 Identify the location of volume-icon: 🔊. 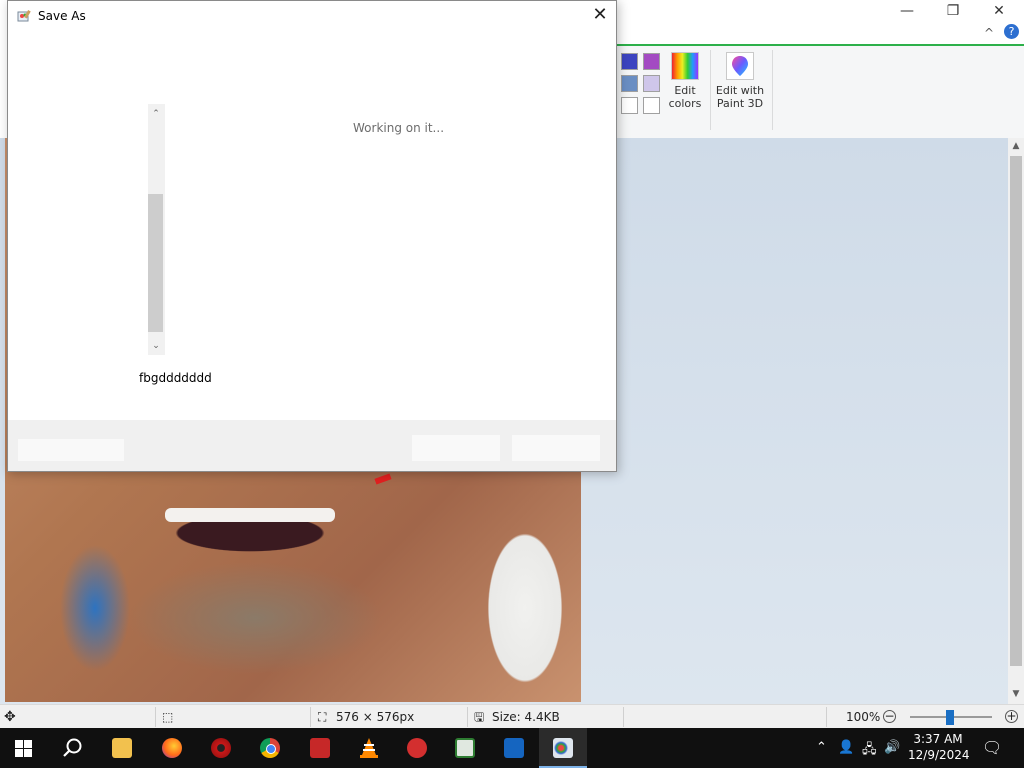
(892, 747).